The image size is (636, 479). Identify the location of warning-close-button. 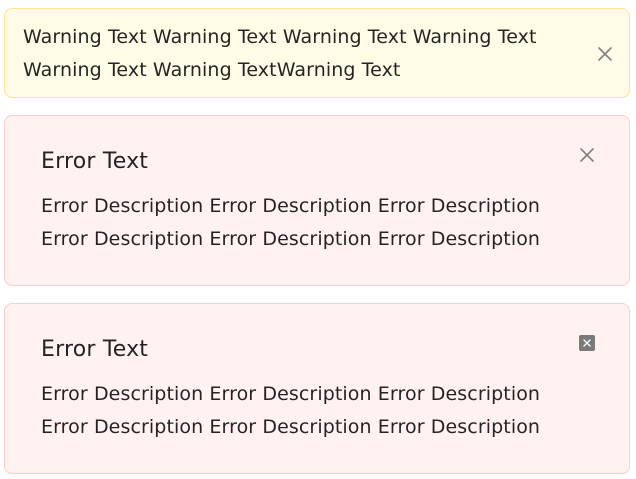
(605, 54).